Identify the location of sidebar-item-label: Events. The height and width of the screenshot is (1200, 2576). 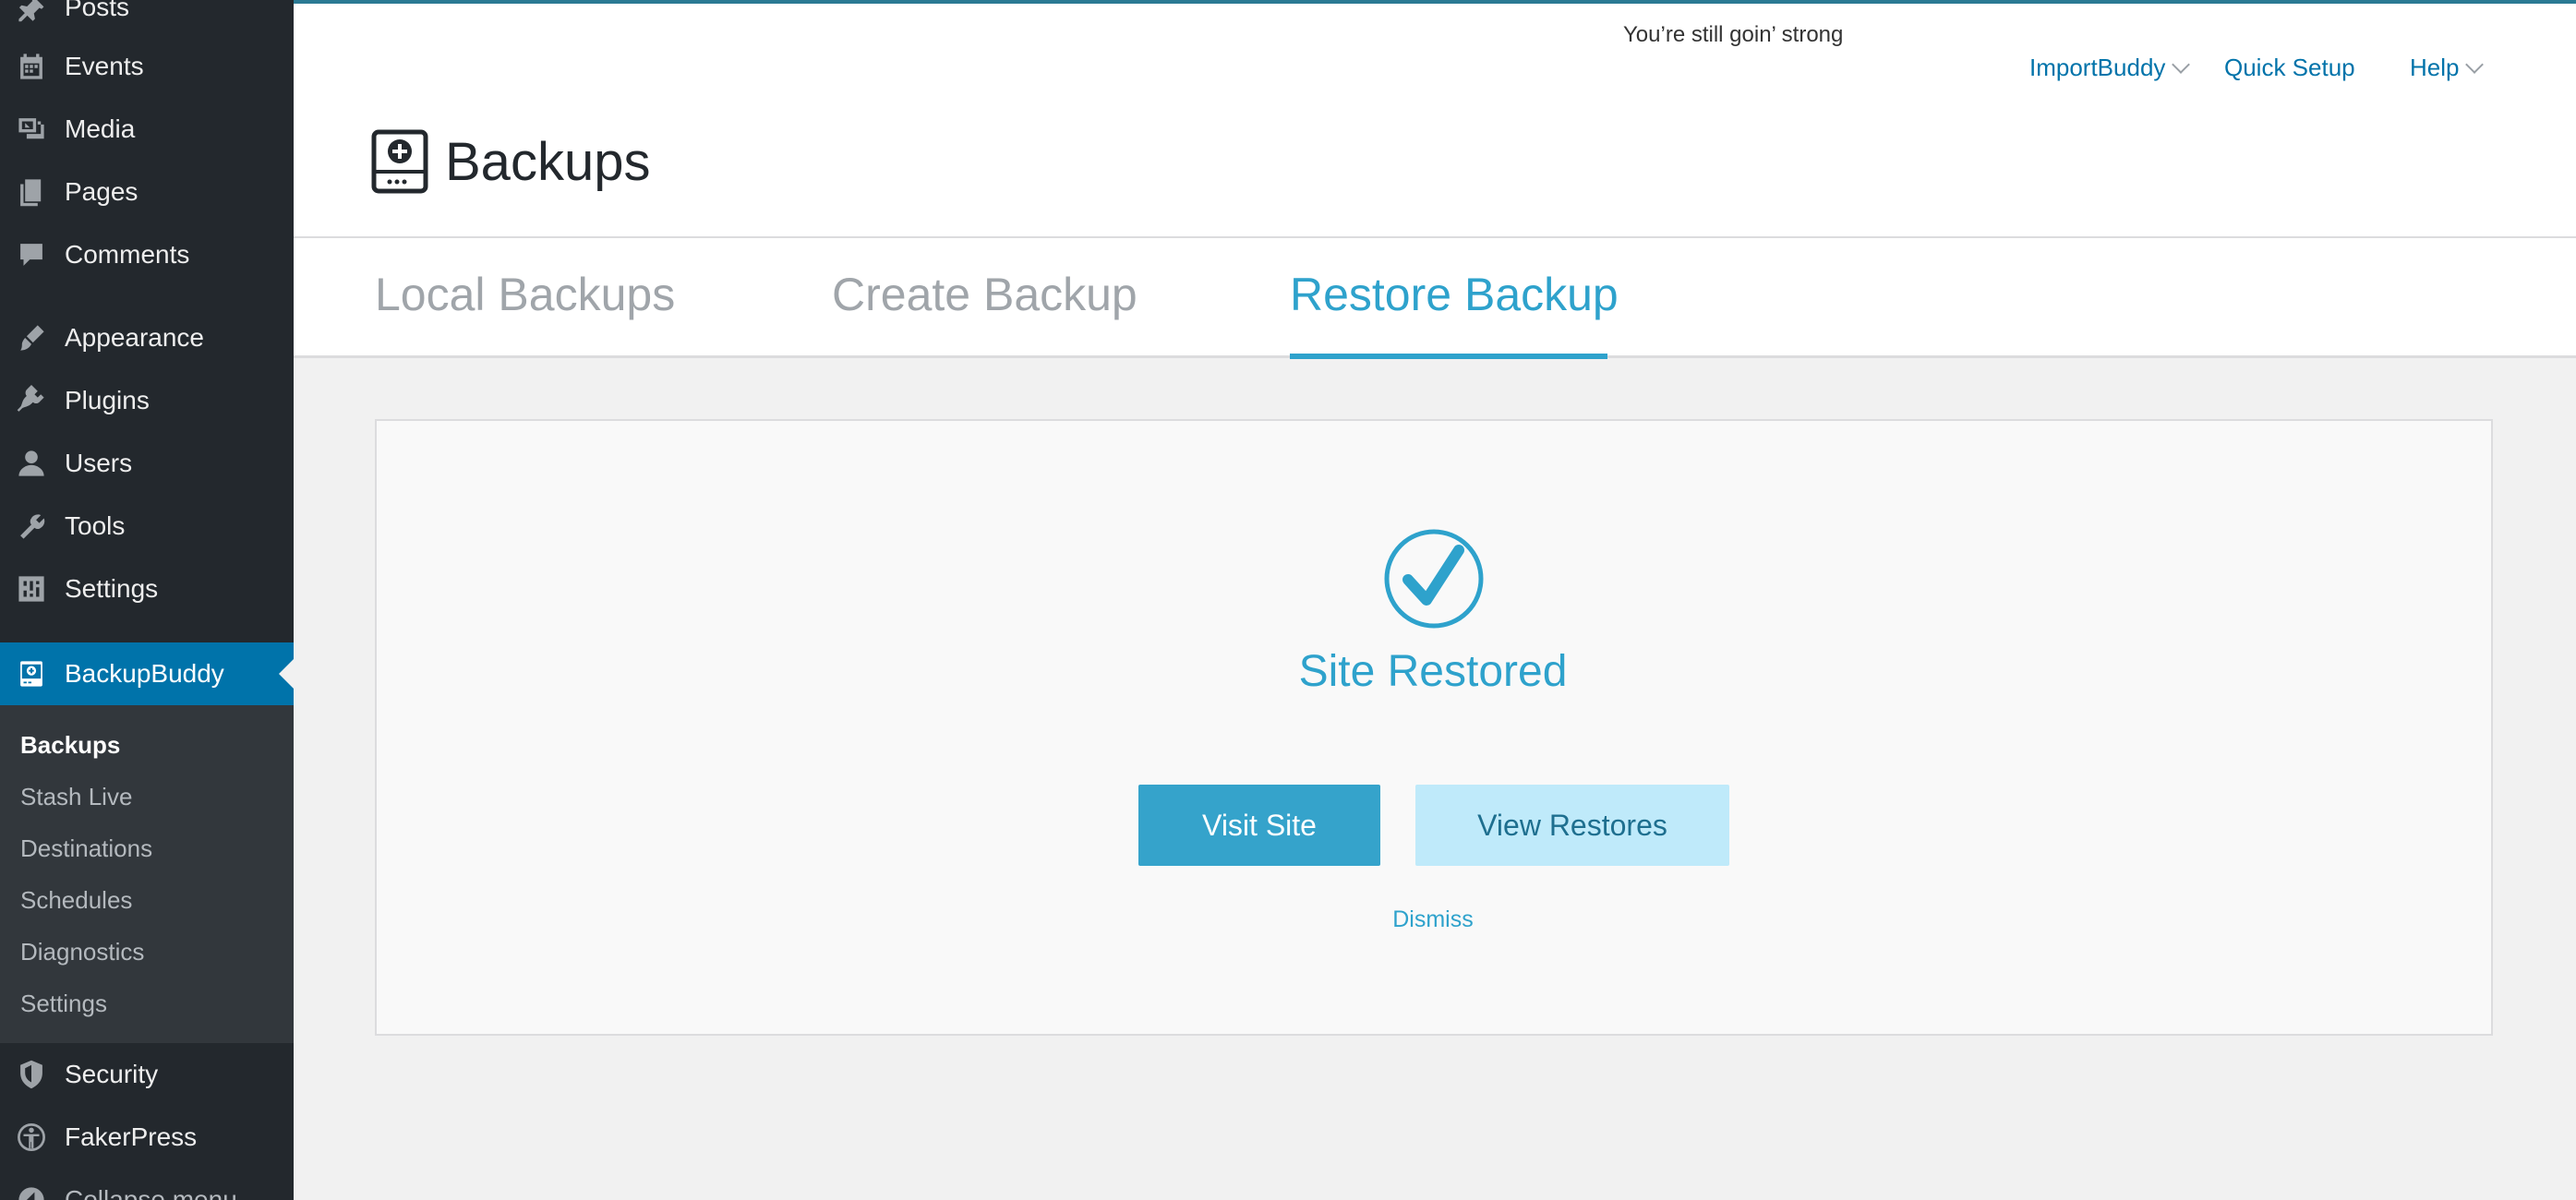
(104, 66).